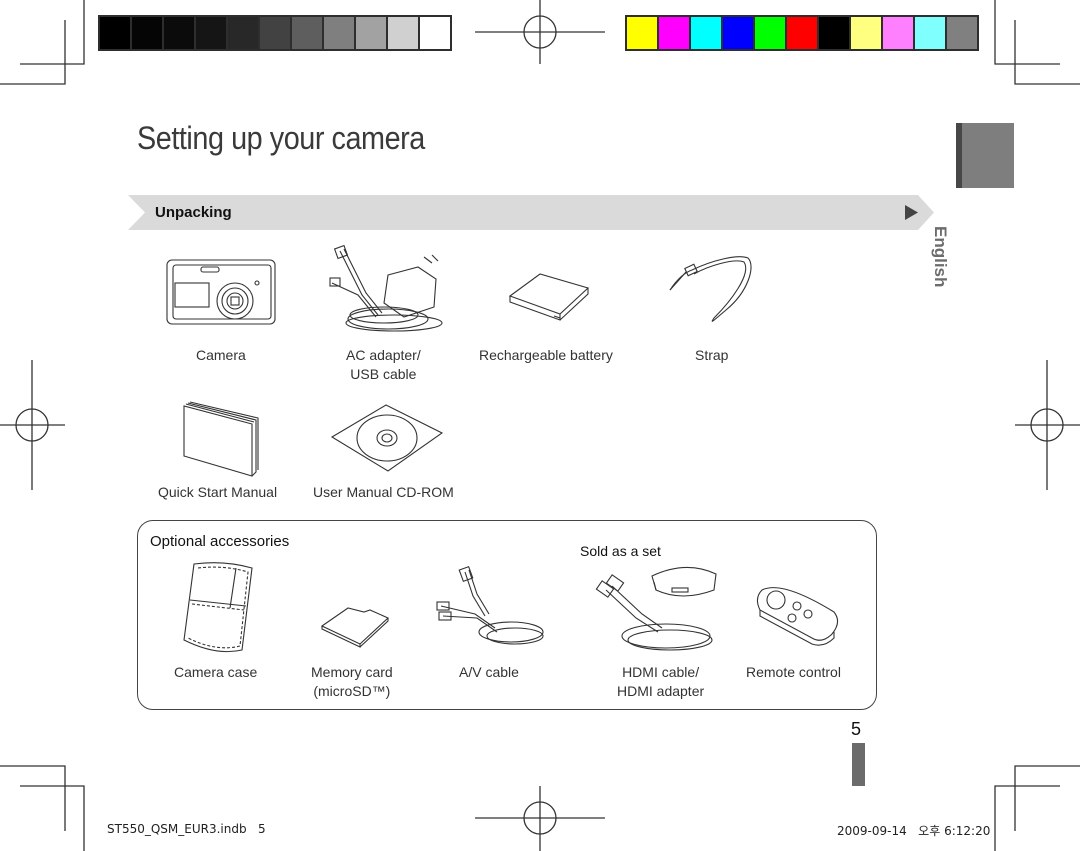 The height and width of the screenshot is (851, 1080). What do you see at coordinates (1047, 52) in the screenshot?
I see `crop-mark-top-right-inner` at bounding box center [1047, 52].